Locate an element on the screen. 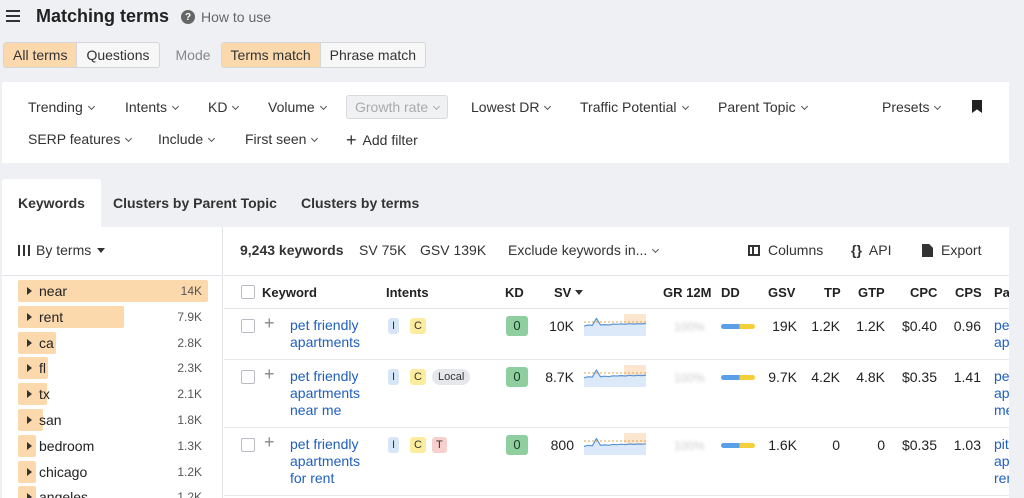 This screenshot has height=498, width=1024. parent-topic-link: pet apartments me is located at coordinates (1001, 393).